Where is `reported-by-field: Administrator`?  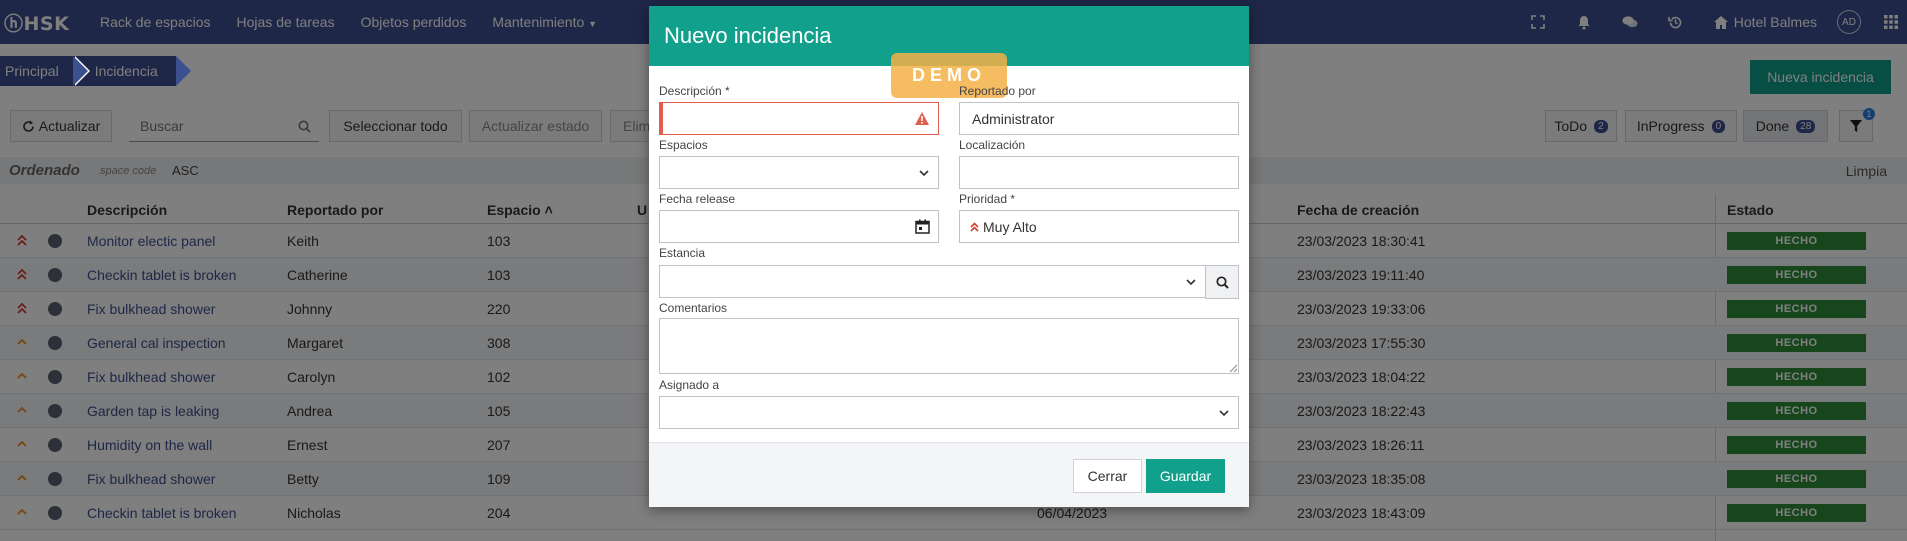
reported-by-field: Administrator is located at coordinates (1099, 118).